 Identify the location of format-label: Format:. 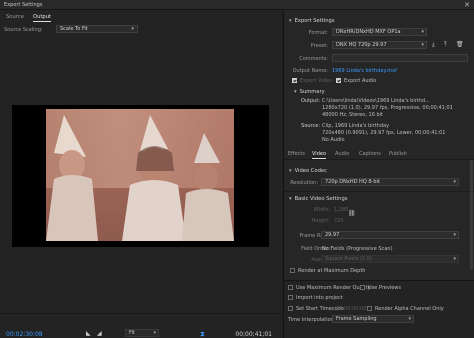
(318, 33).